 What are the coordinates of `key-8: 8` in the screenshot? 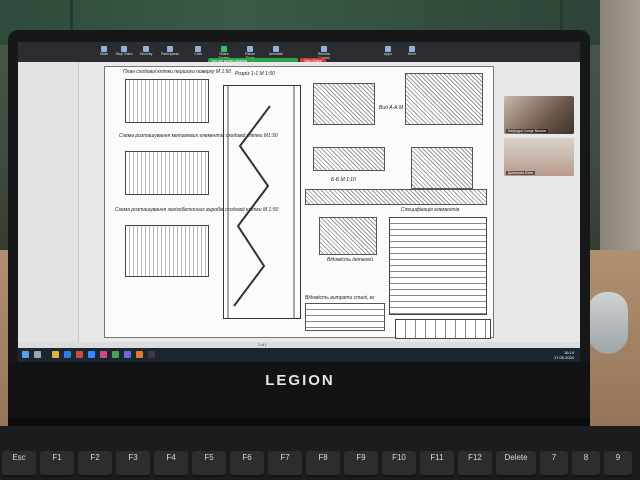 It's located at (586, 464).